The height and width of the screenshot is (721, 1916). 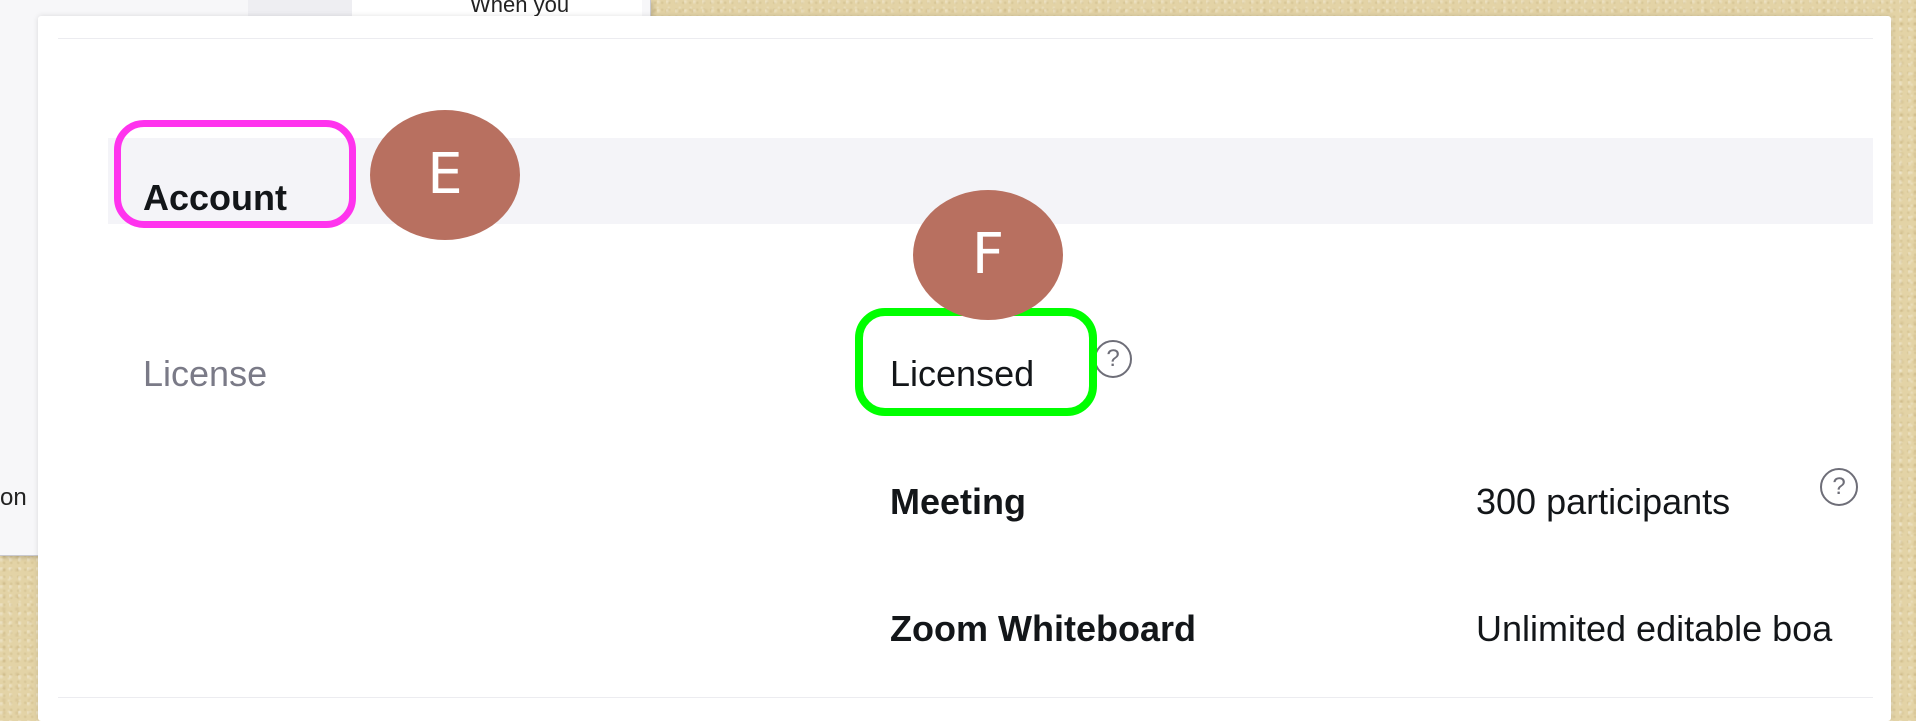 I want to click on feature-value-whiteboard: Unlimited editable boa, so click(x=1654, y=628).